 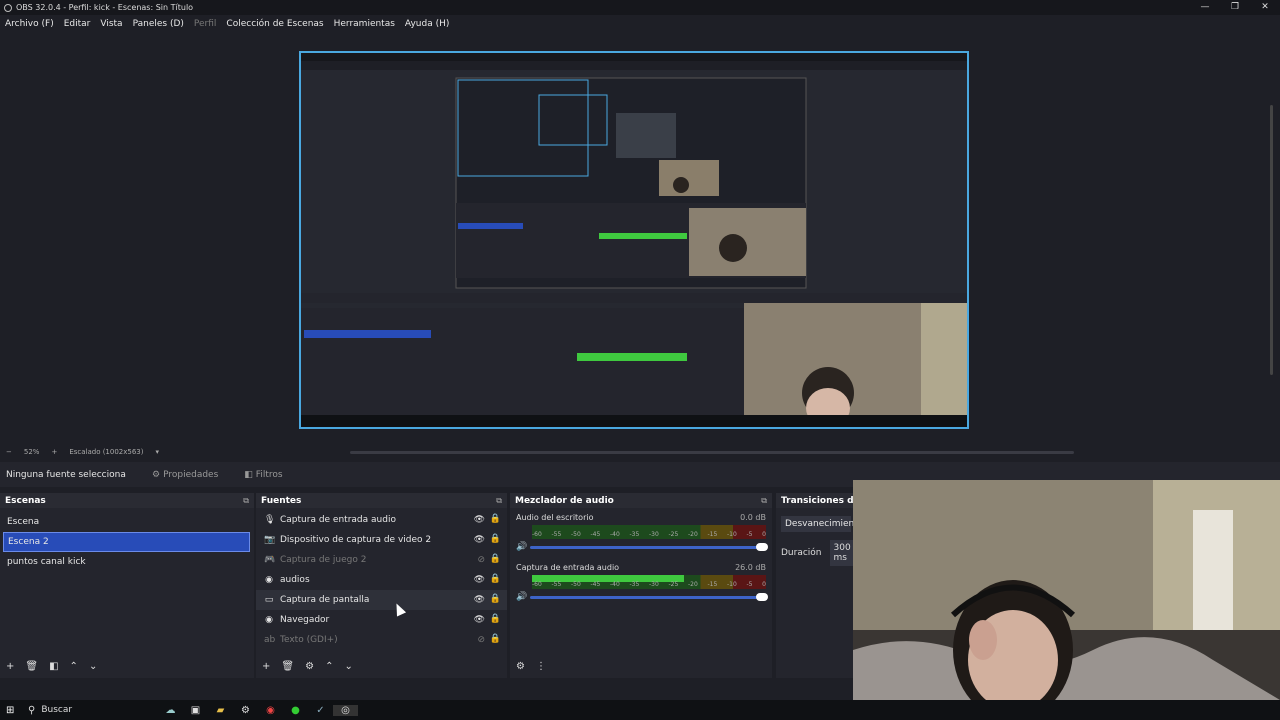 What do you see at coordinates (111, 24) in the screenshot?
I see `menu-view: Vista` at bounding box center [111, 24].